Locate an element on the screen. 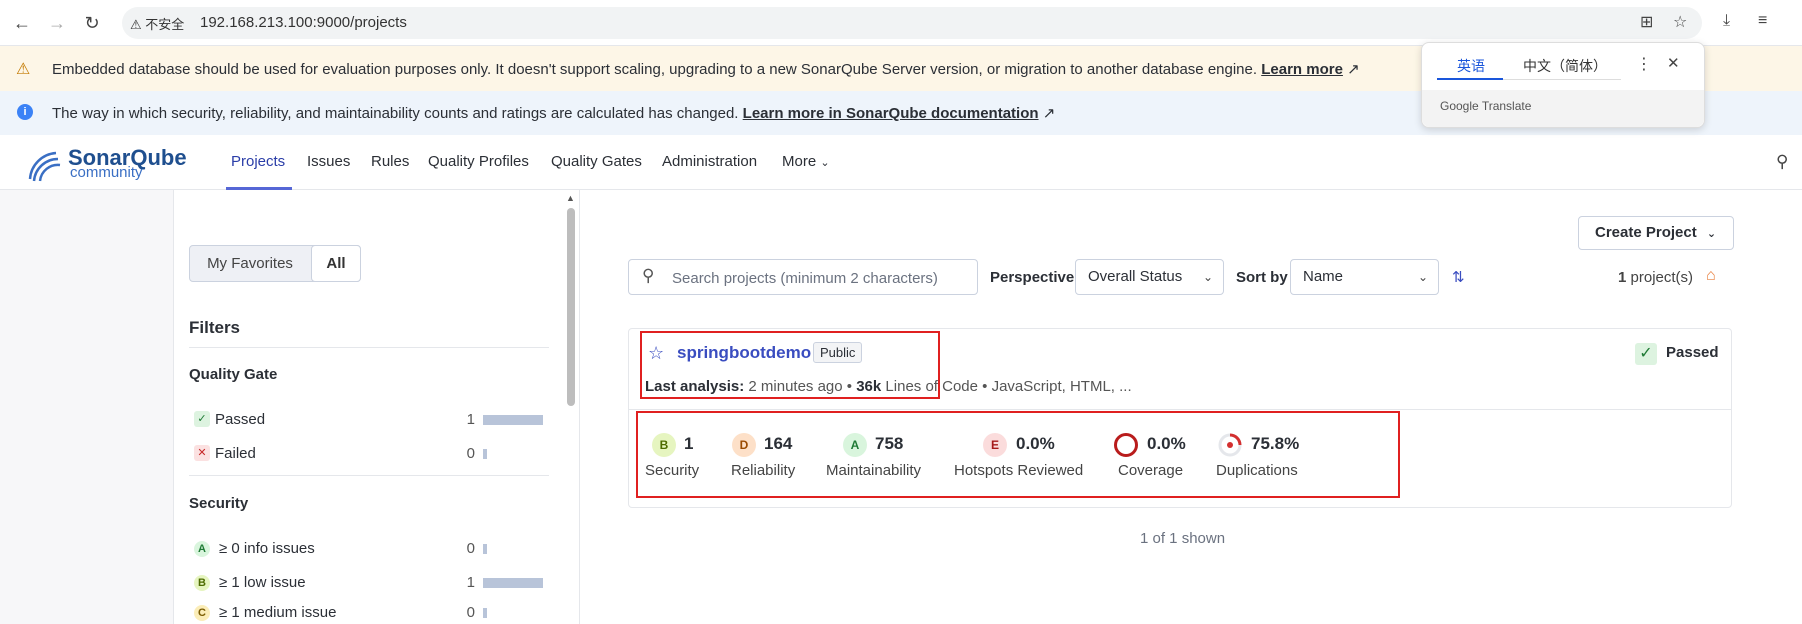  all-projects-button: All is located at coordinates (336, 263).